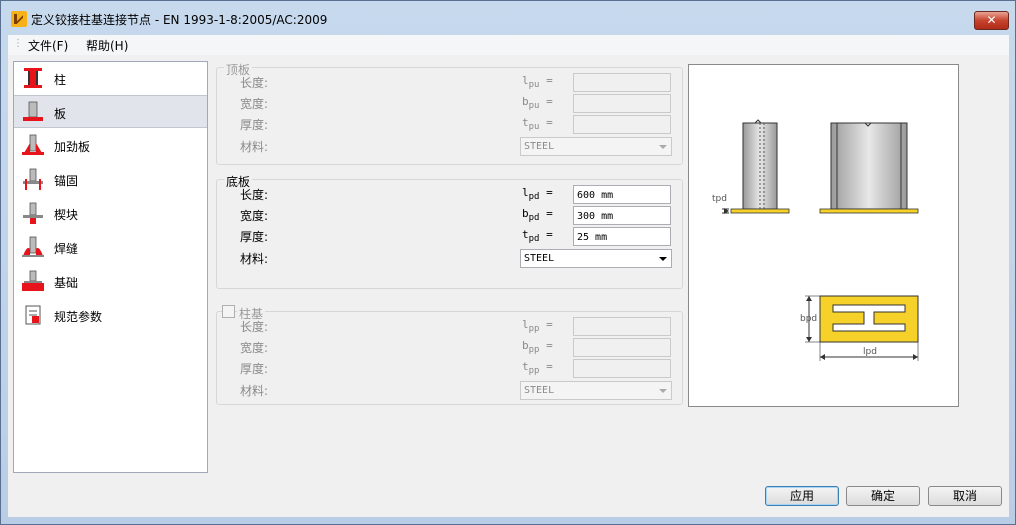 The width and height of the screenshot is (1016, 525). I want to click on menubar-grip-icon: ⋮, so click(18, 43).